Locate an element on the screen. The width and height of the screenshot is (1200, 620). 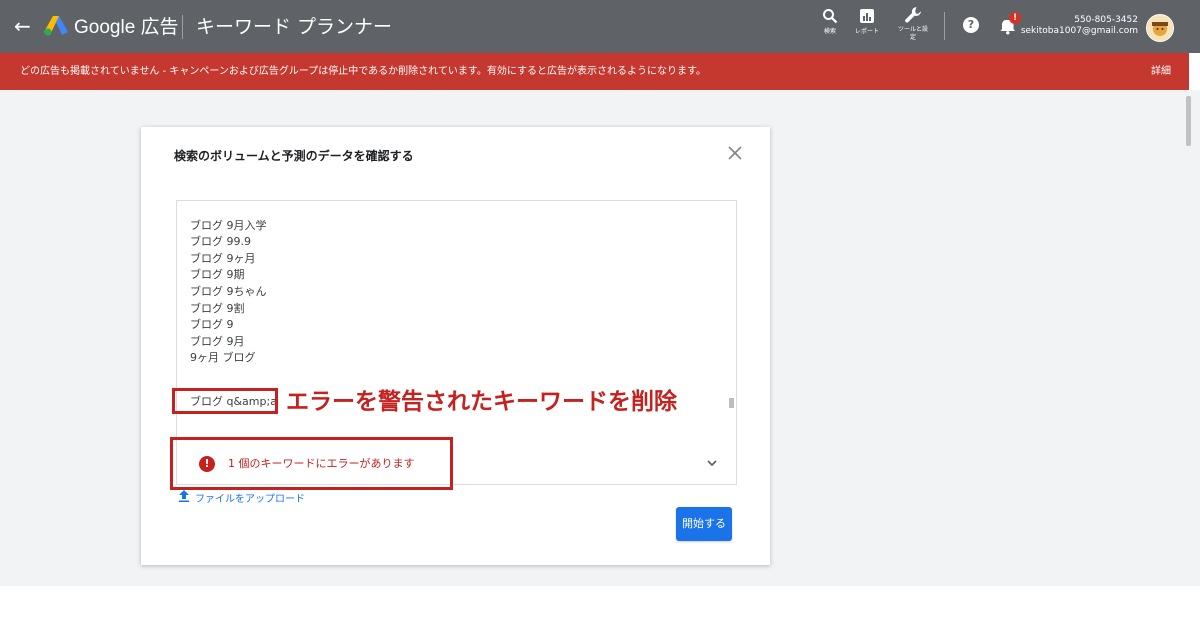
start-button: 開始する is located at coordinates (704, 524).